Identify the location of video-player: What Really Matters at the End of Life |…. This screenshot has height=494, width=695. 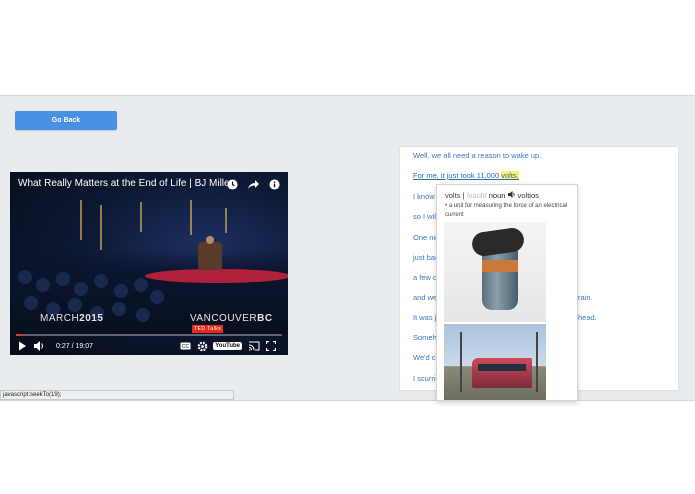
(149, 263).